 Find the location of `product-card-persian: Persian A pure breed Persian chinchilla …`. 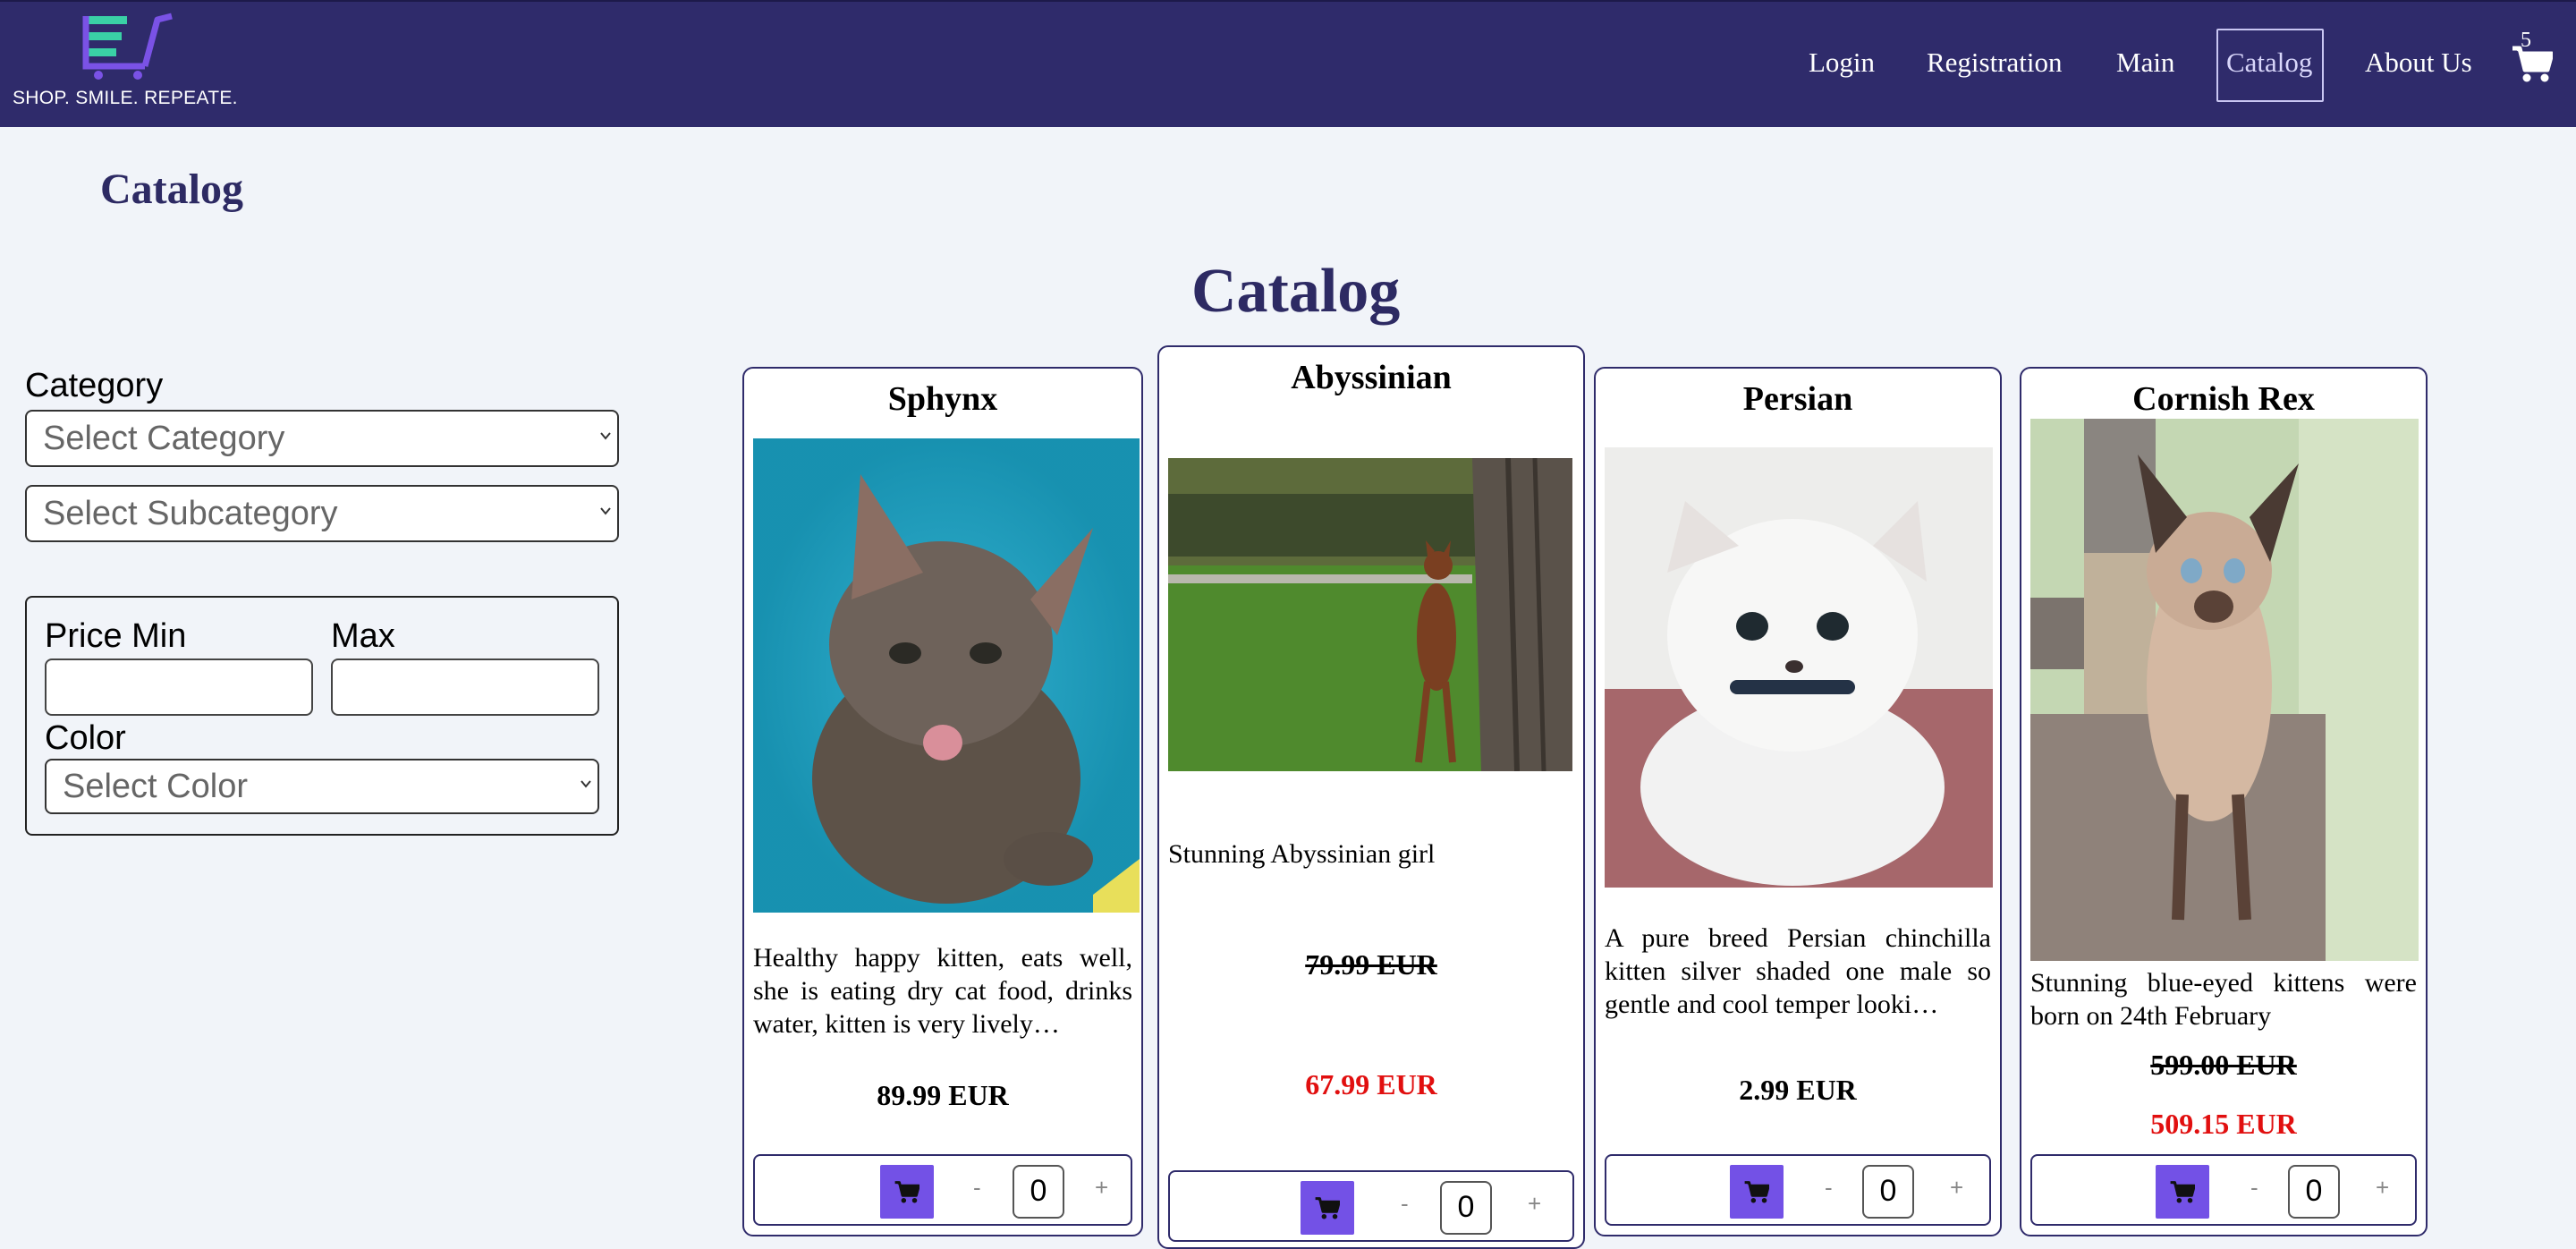

product-card-persian: Persian A pure breed Persian chinchilla … is located at coordinates (1798, 802).